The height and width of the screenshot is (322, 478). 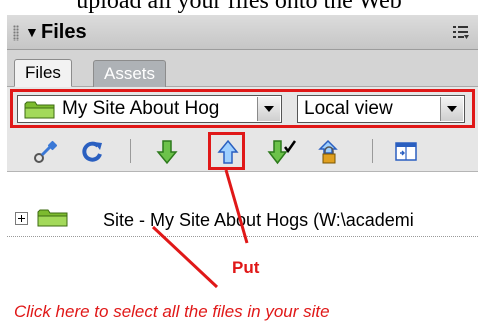 I want to click on put-arrow-line, so click(x=236, y=206).